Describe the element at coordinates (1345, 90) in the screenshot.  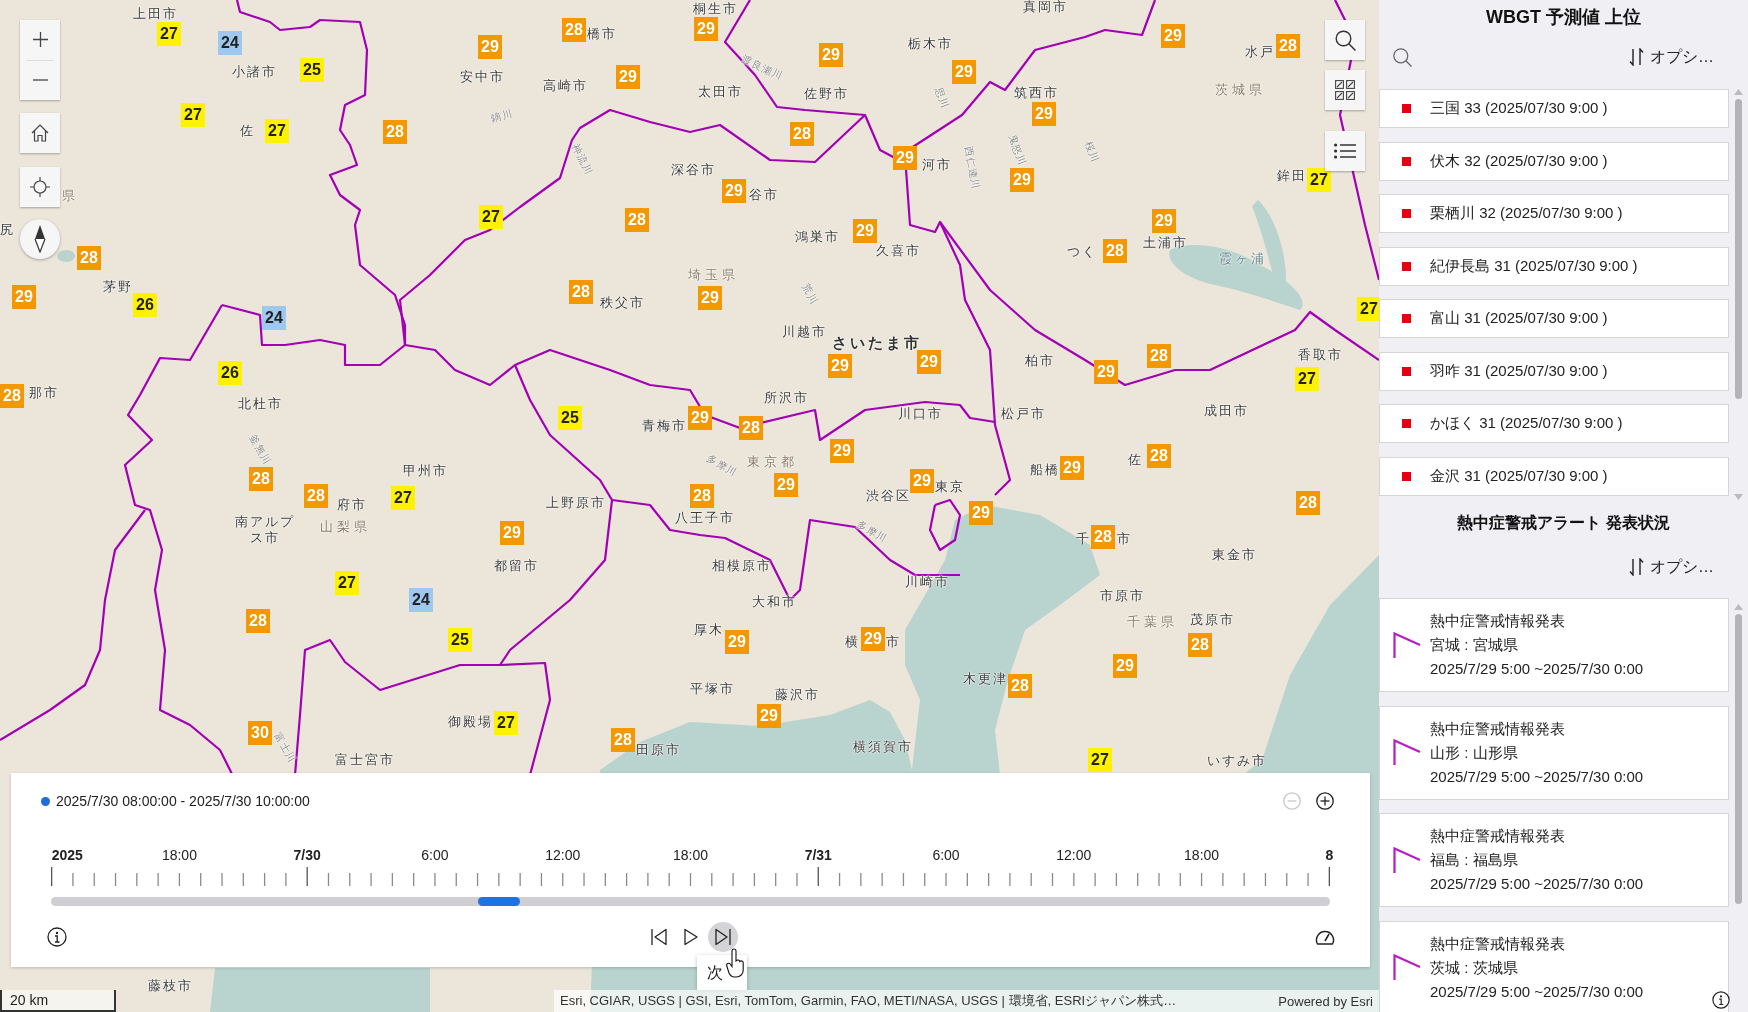
I see `basemap-button` at that location.